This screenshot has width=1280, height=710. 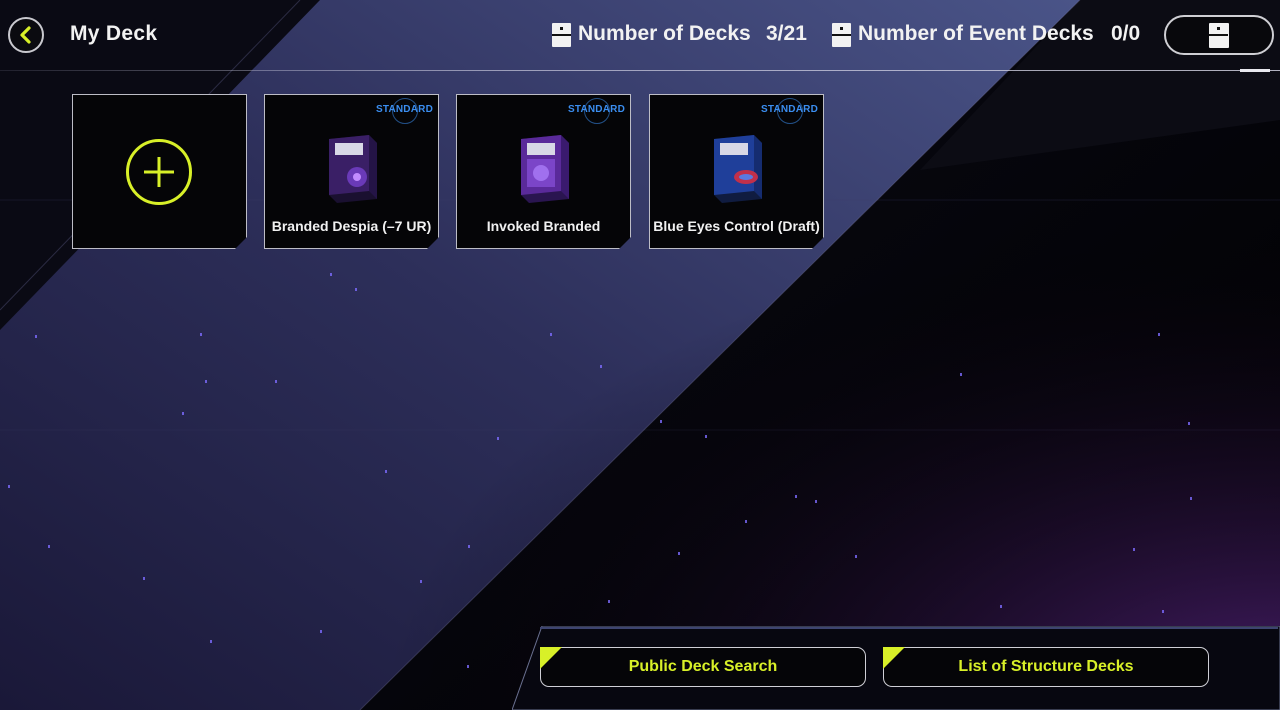 What do you see at coordinates (664, 33) in the screenshot?
I see `deck-count-label: Number of Decks` at bounding box center [664, 33].